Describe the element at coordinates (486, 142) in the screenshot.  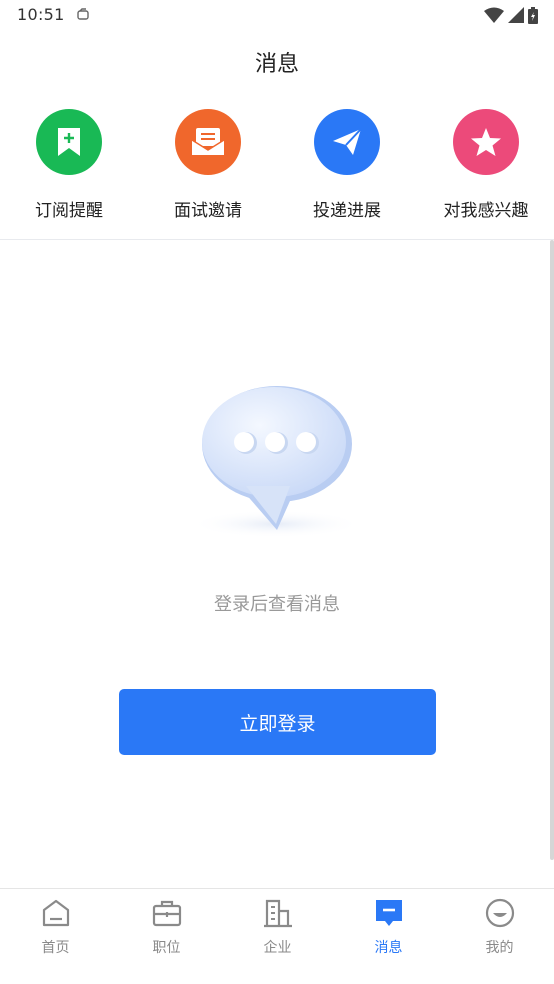
I see `star-icon` at that location.